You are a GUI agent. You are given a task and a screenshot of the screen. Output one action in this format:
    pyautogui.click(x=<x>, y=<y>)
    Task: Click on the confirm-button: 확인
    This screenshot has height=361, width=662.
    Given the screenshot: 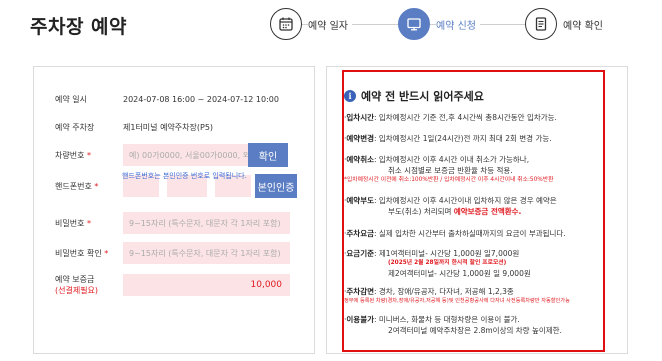 What is the action you would take?
    pyautogui.click(x=268, y=155)
    